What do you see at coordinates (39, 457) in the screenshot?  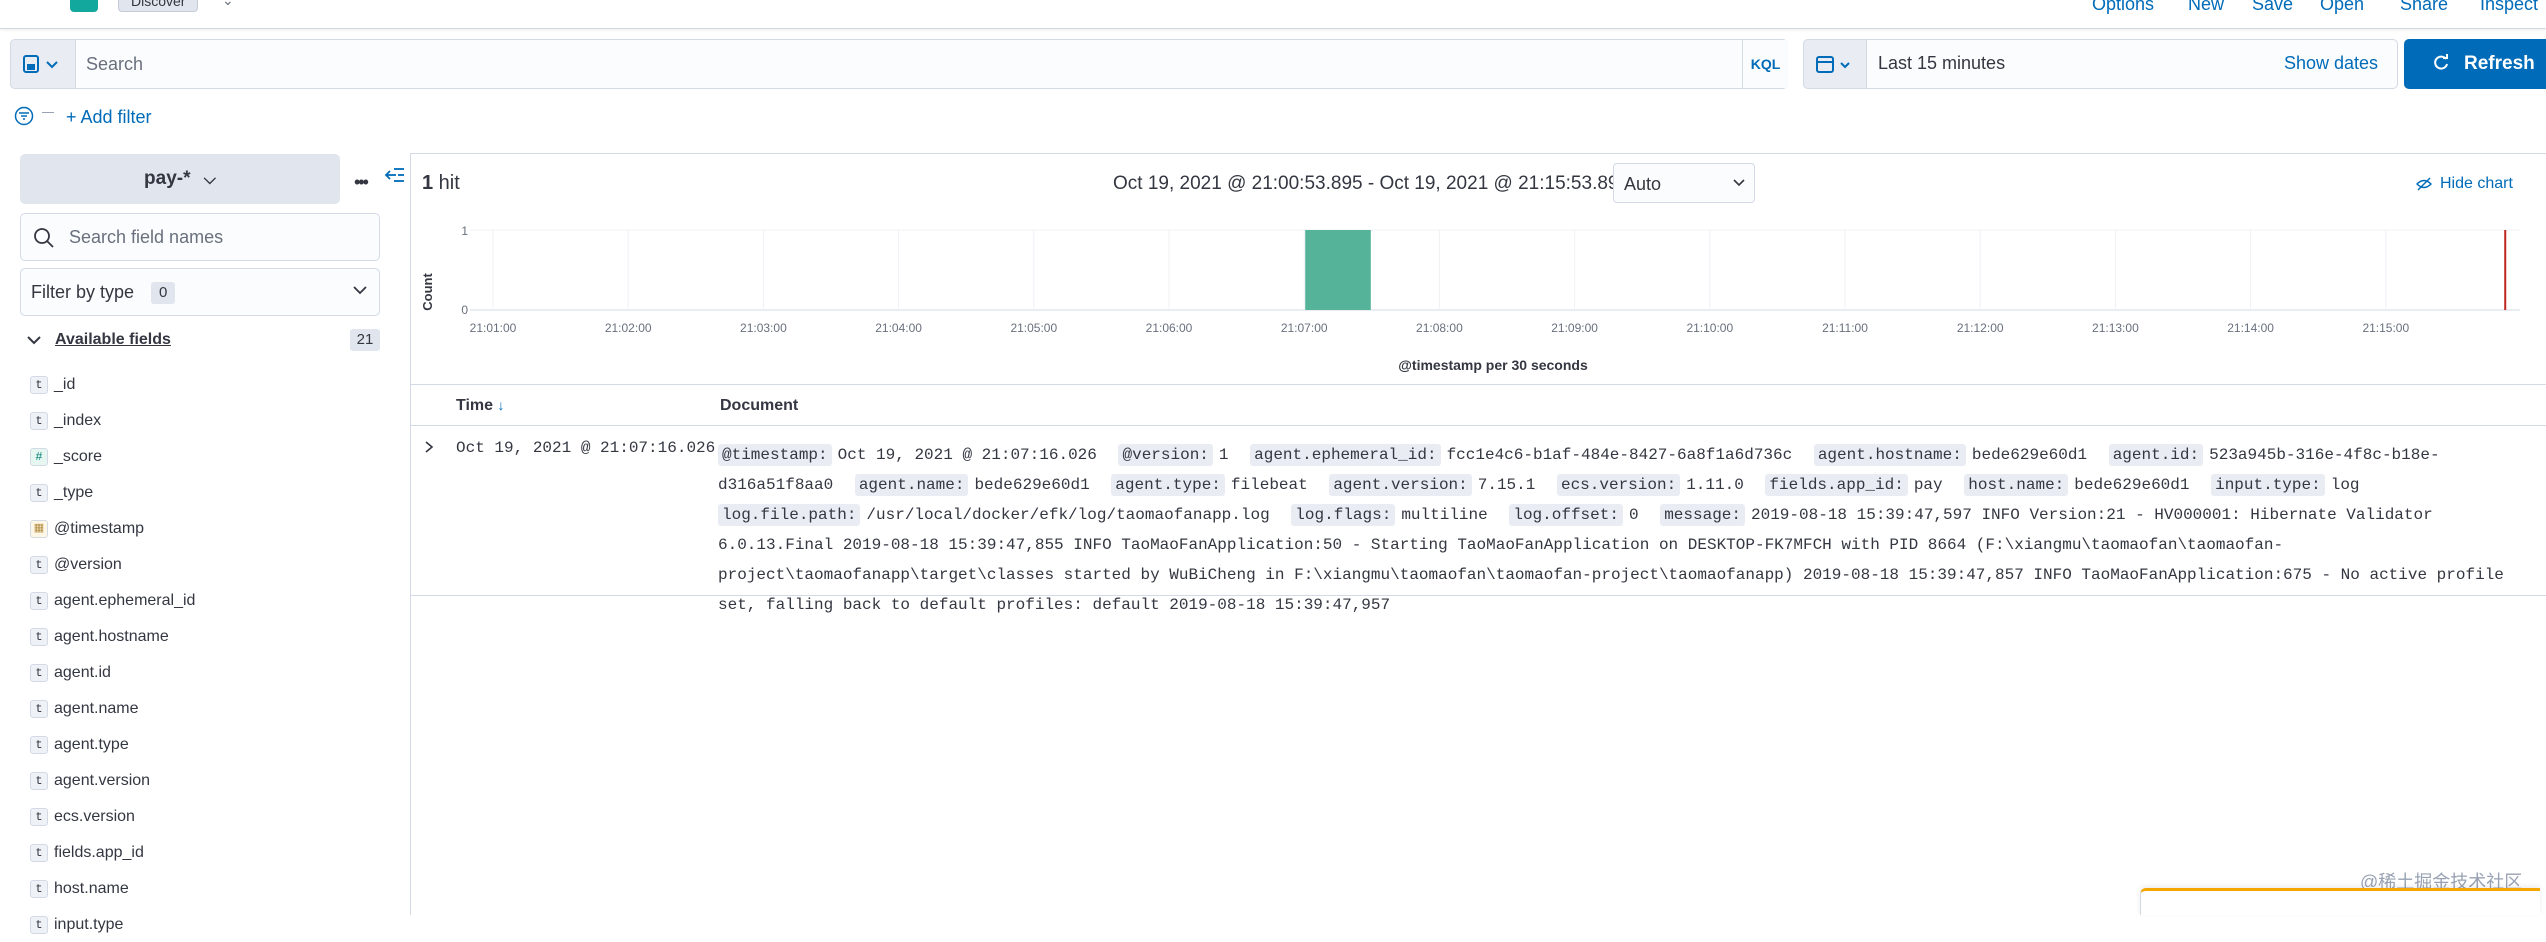 I see `number-field-icon: #` at bounding box center [39, 457].